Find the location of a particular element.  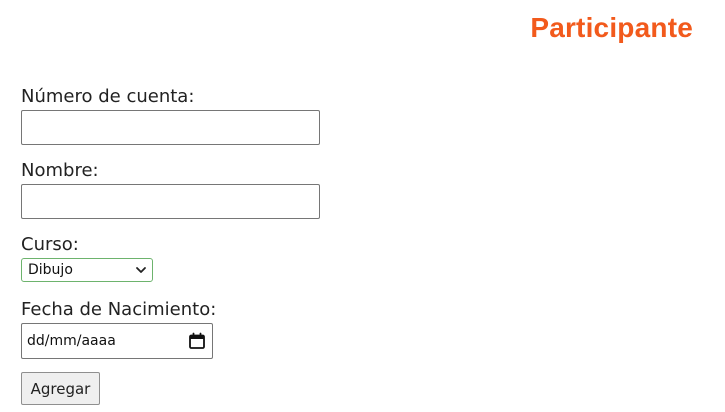

birth-date-label: Fecha de Nacimiento: is located at coordinates (119, 309).